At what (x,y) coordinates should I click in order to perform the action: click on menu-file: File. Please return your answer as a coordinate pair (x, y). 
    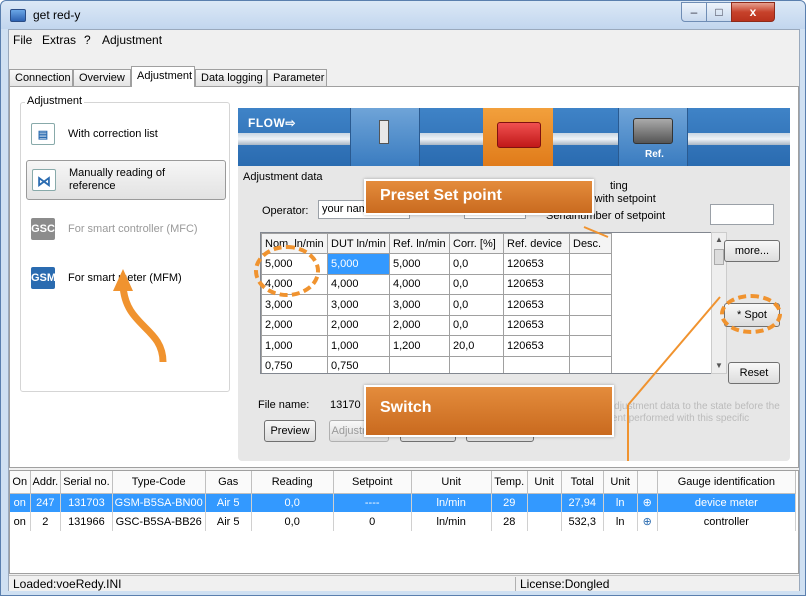
    Looking at the image, I should click on (22, 40).